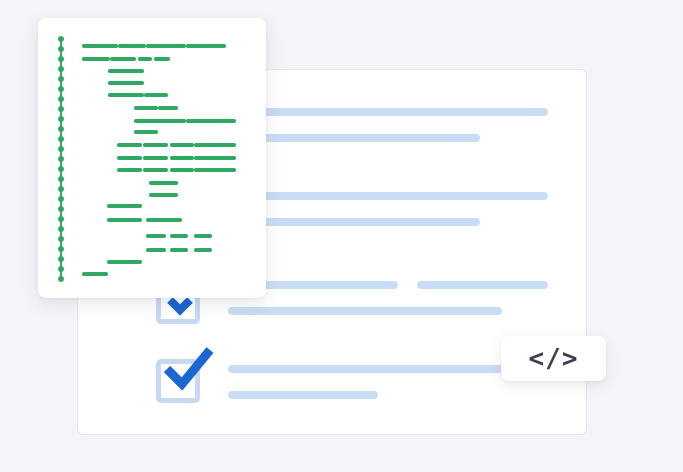 This screenshot has height=472, width=683. What do you see at coordinates (188, 369) in the screenshot?
I see `checkmark-icon` at bounding box center [188, 369].